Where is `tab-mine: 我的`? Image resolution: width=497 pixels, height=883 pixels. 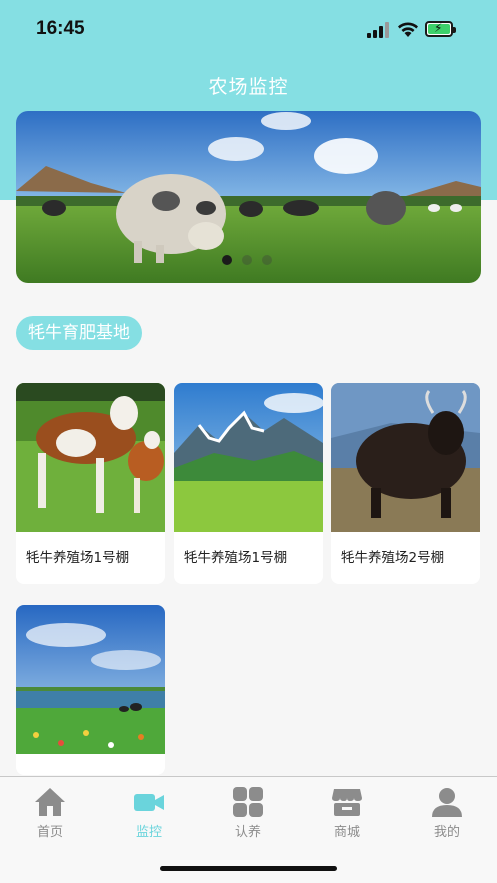 tab-mine: 我的 is located at coordinates (447, 812).